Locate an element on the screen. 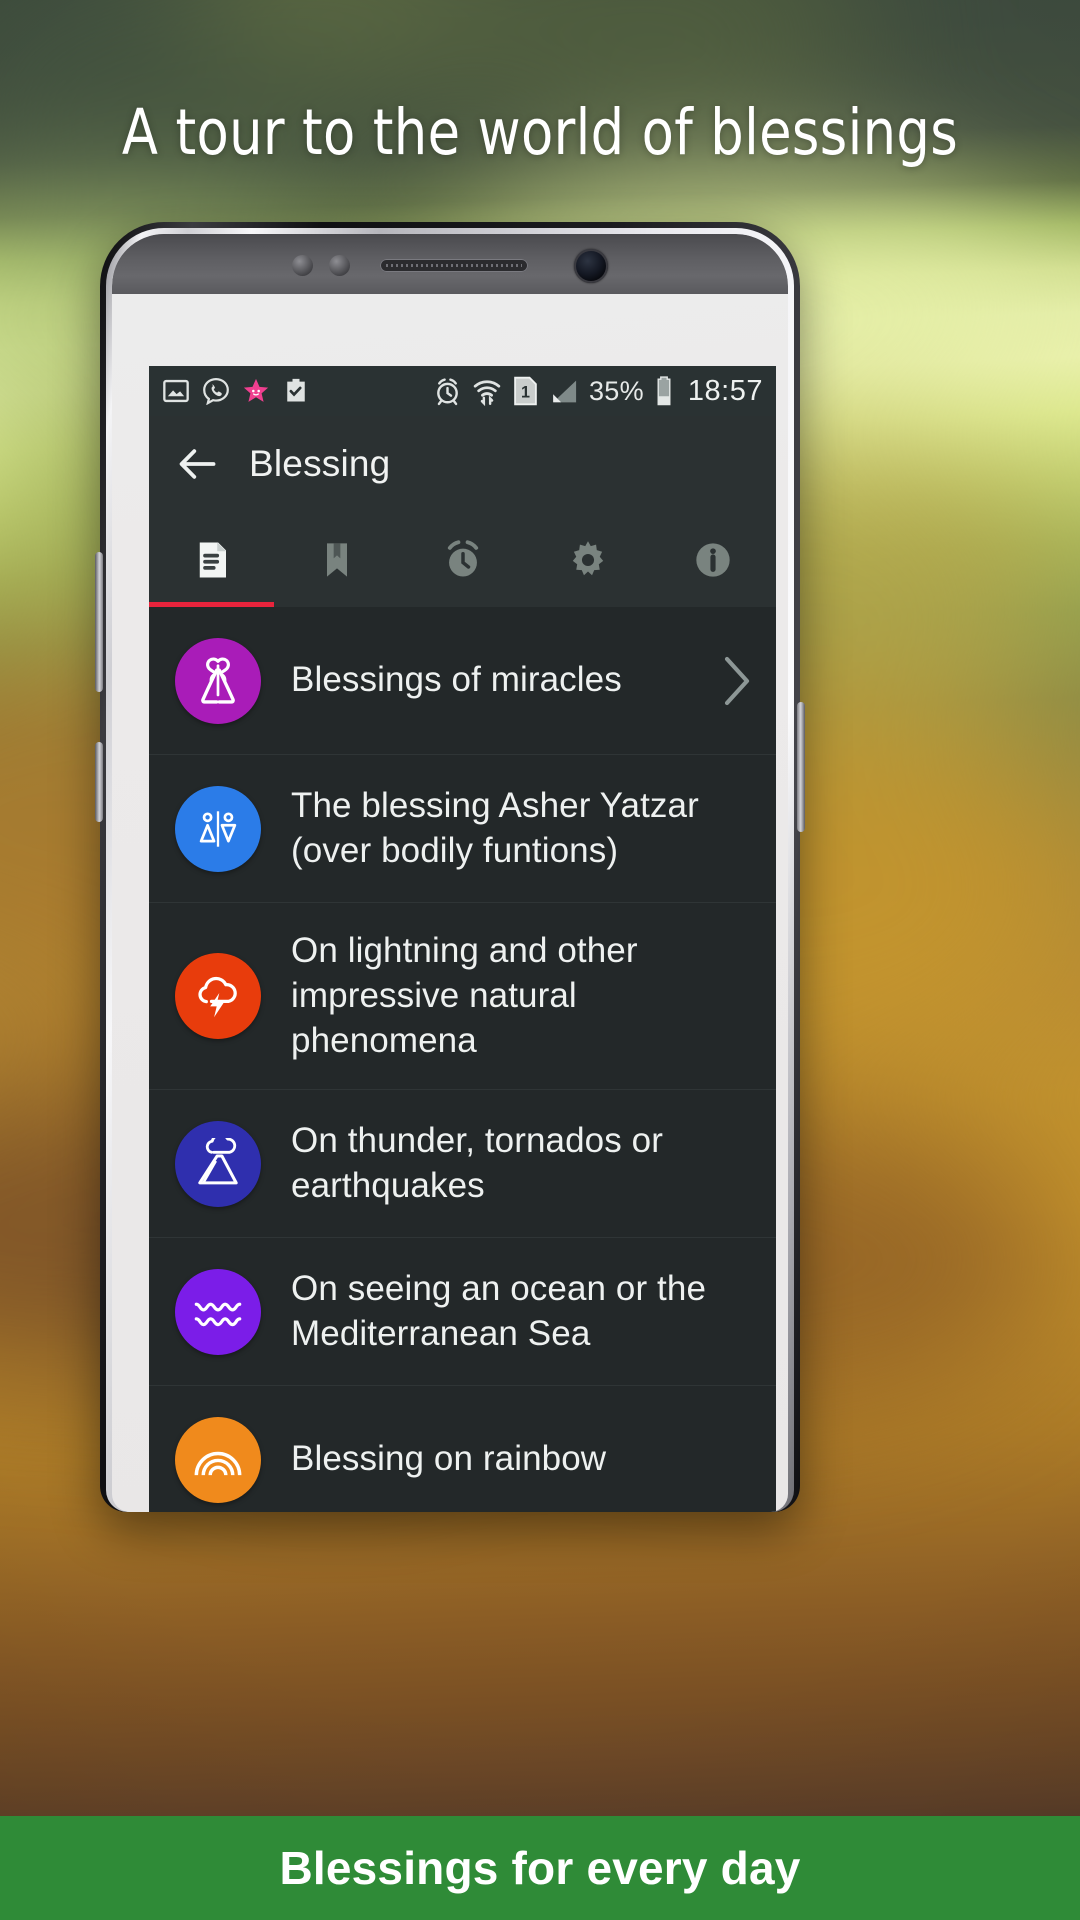 The height and width of the screenshot is (1920, 1080). battery-icon is located at coordinates (664, 391).